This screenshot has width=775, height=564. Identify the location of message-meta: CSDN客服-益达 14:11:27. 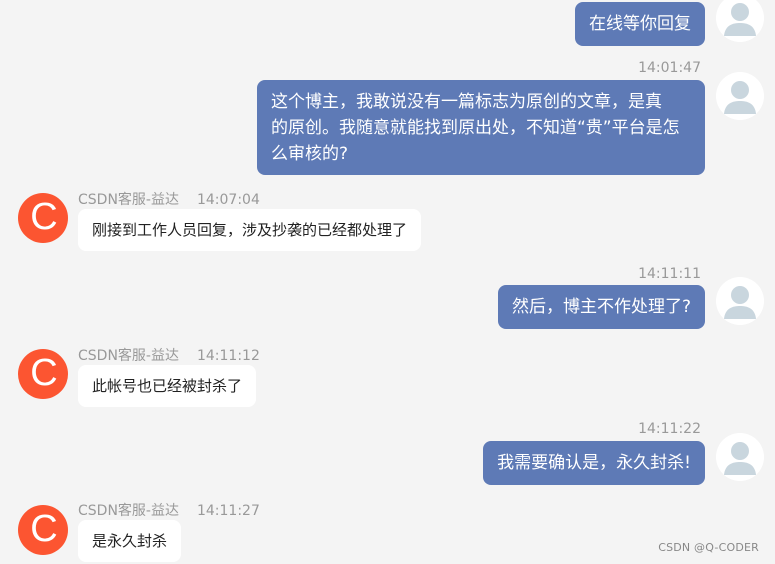
(169, 510).